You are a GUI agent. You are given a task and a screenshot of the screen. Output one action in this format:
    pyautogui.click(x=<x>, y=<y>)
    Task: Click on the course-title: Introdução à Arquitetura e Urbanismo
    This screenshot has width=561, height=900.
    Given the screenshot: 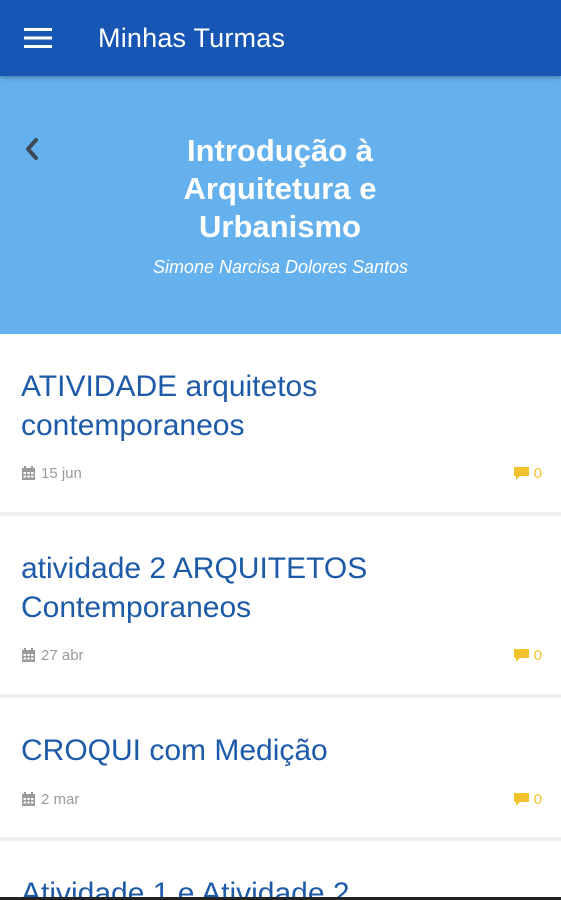 What is the action you would take?
    pyautogui.click(x=280, y=188)
    